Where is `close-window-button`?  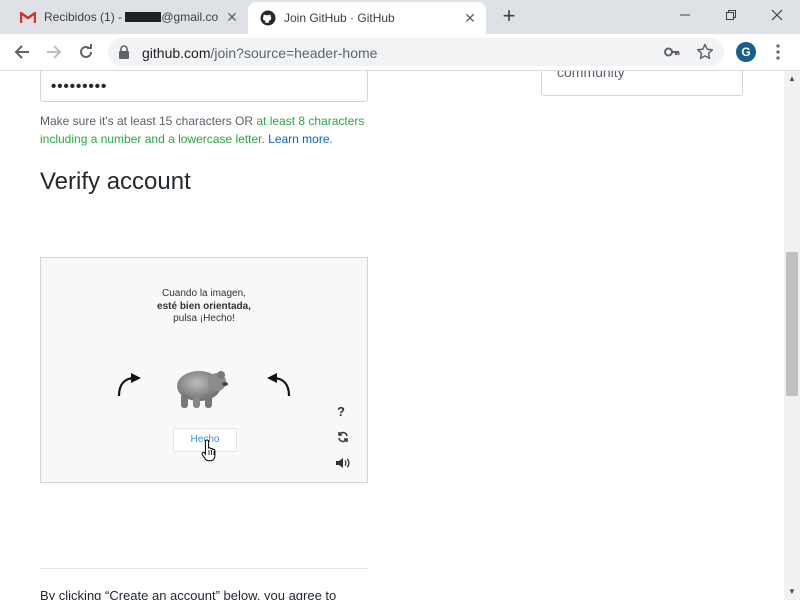 close-window-button is located at coordinates (777, 15).